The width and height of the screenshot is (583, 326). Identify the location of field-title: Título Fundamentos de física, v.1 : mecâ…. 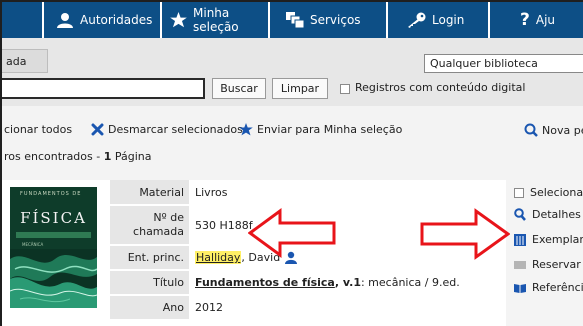
(306, 283).